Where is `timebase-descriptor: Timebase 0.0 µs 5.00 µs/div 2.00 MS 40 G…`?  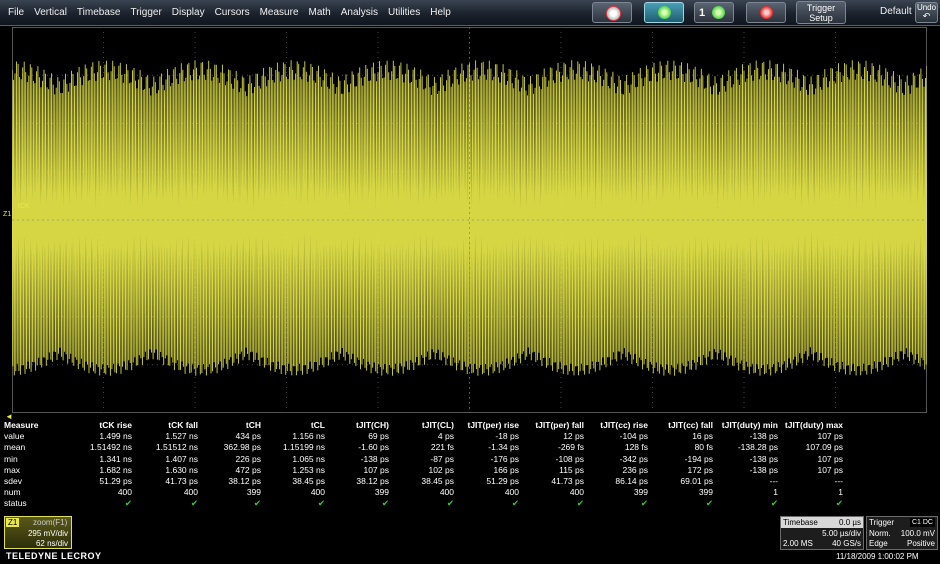
timebase-descriptor: Timebase 0.0 µs 5.00 µs/div 2.00 MS 40 G… is located at coordinates (822, 533).